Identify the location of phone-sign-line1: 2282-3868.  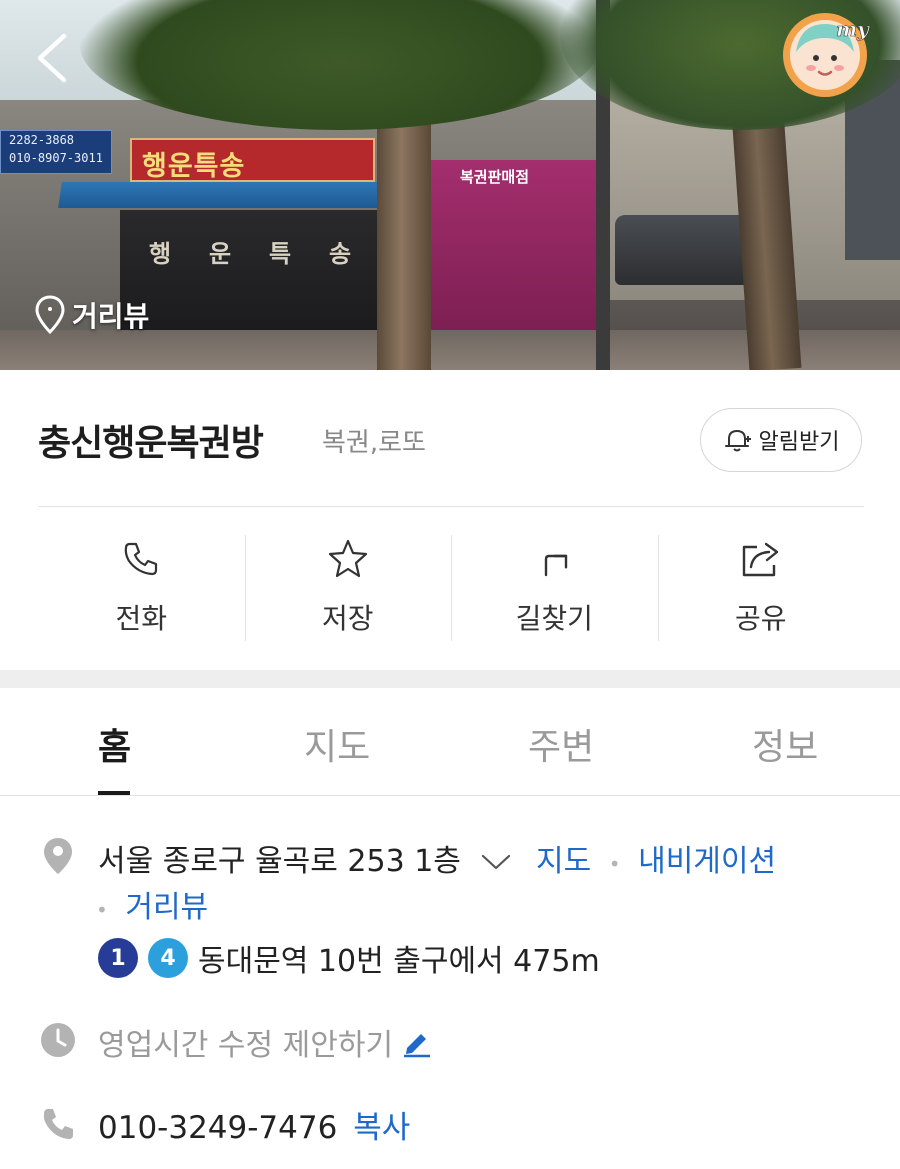
(42, 140).